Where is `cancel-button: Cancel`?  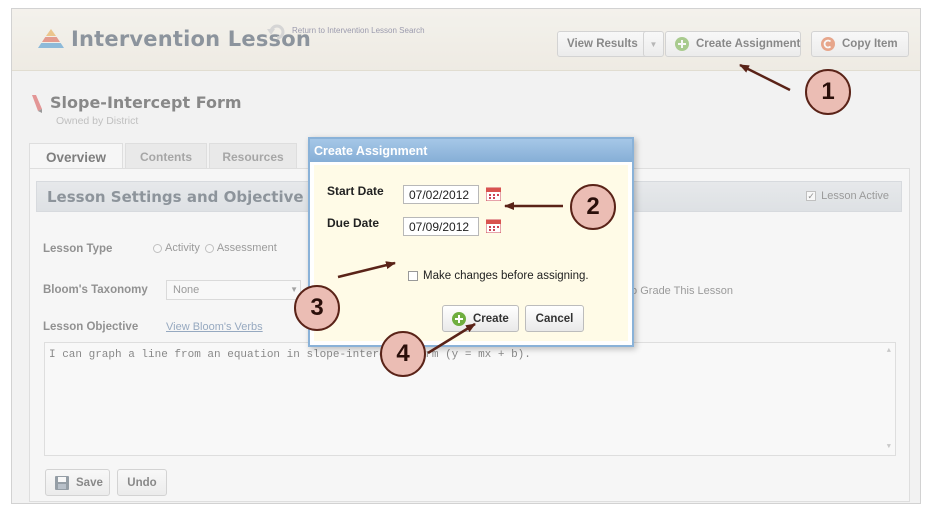 cancel-button: Cancel is located at coordinates (554, 318).